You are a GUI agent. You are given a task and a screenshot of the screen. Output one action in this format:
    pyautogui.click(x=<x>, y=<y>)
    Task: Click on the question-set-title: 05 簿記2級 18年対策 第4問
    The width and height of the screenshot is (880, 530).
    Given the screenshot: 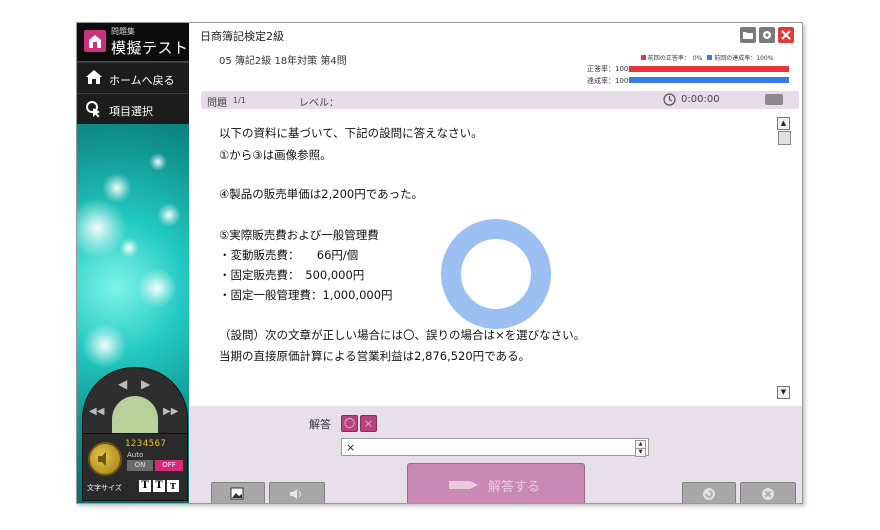 What is the action you would take?
    pyautogui.click(x=283, y=61)
    